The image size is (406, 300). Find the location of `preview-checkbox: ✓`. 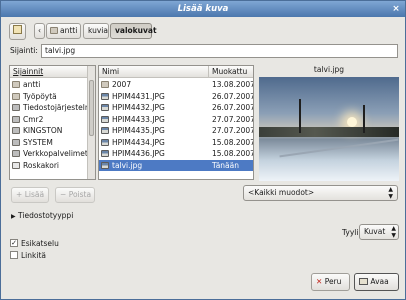

preview-checkbox: ✓ is located at coordinates (14, 243).